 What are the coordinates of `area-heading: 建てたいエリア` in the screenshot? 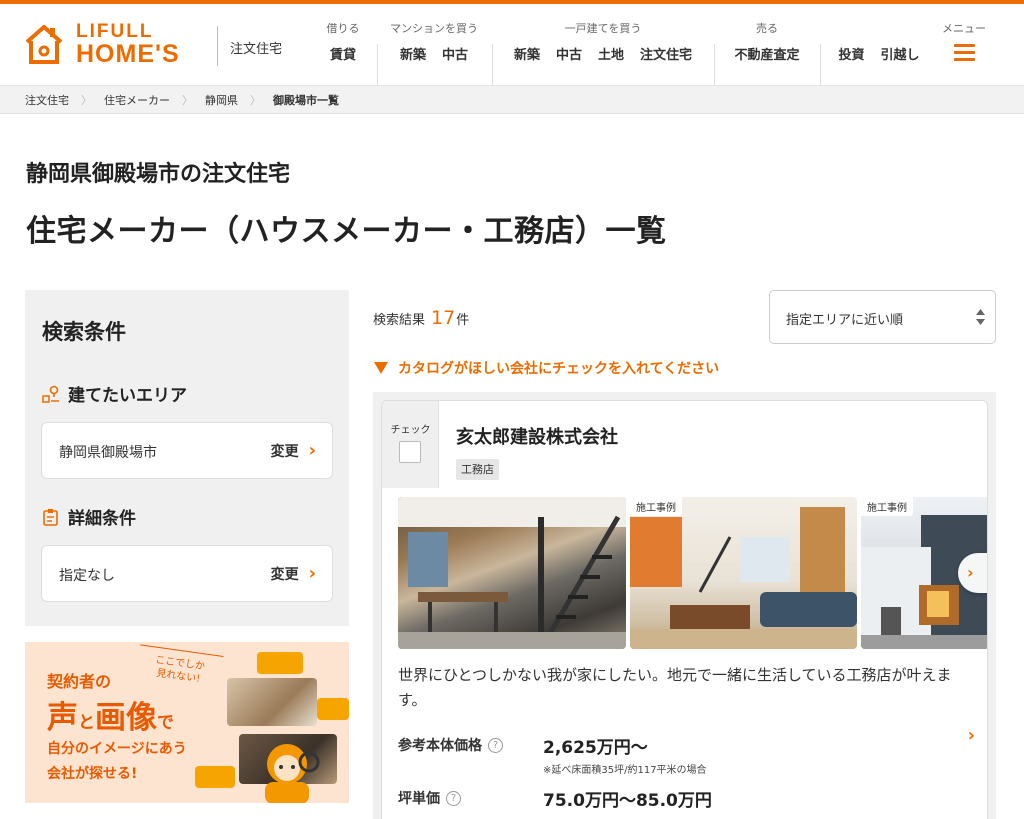 It's located at (114, 393).